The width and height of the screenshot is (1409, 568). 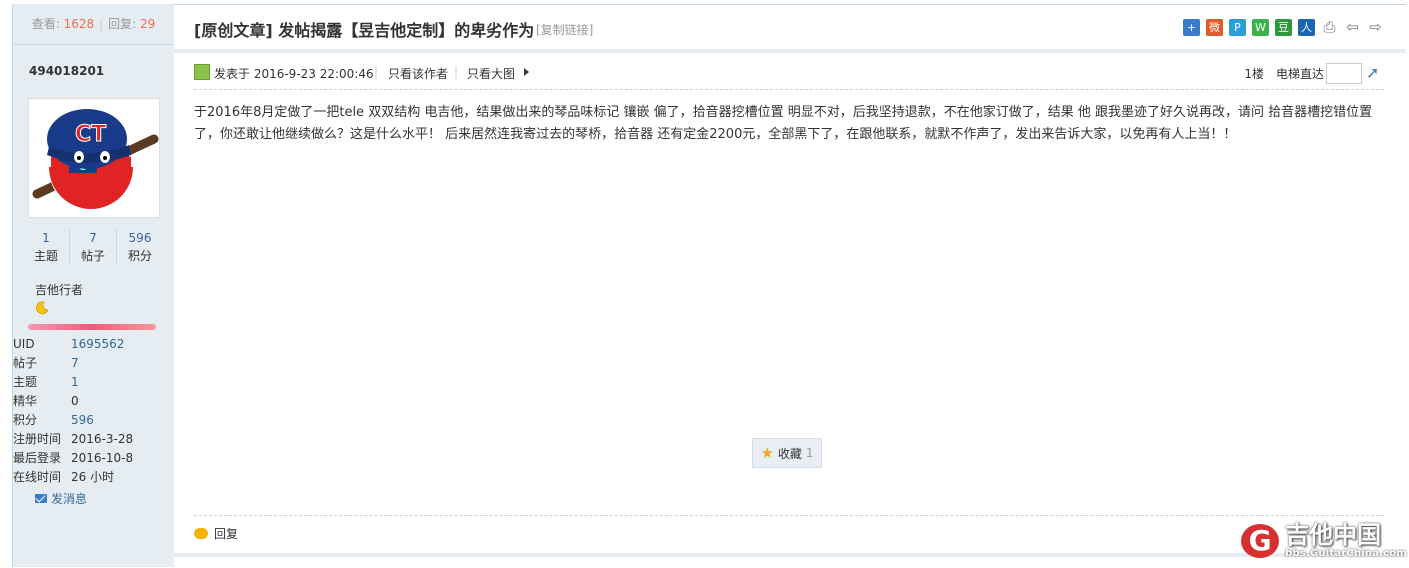 I want to click on elevator-go-icon: ➚, so click(x=1375, y=72).